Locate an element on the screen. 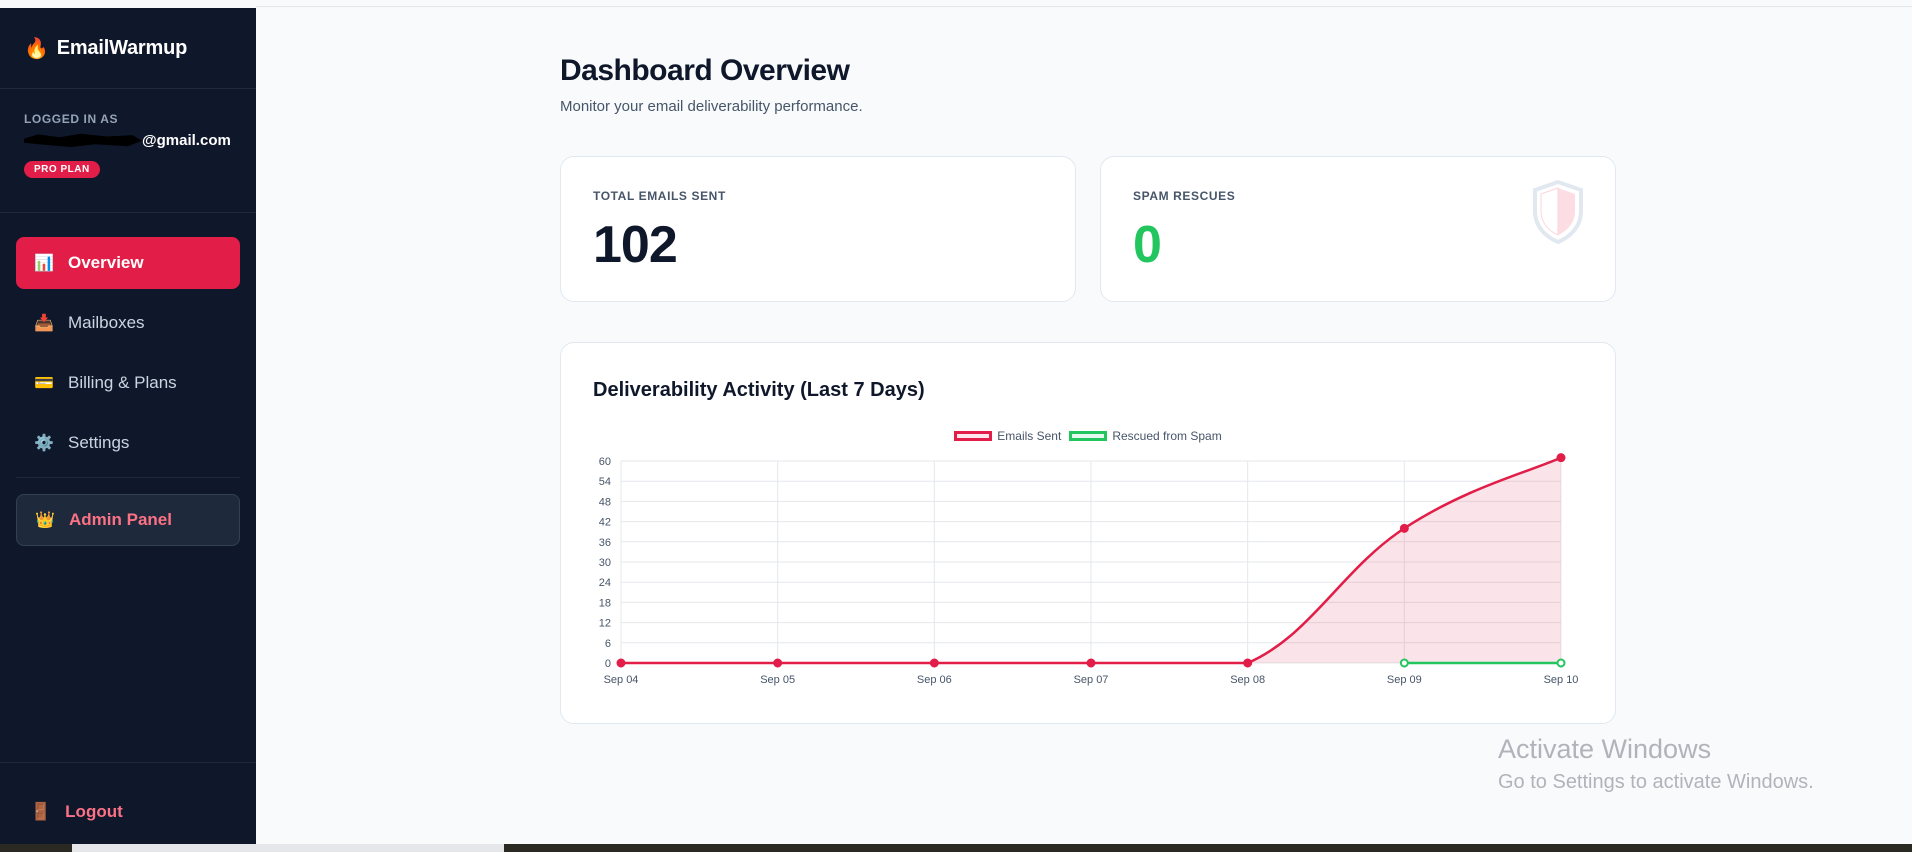 This screenshot has height=852, width=1912. y-tick-label: 30 is located at coordinates (605, 563).